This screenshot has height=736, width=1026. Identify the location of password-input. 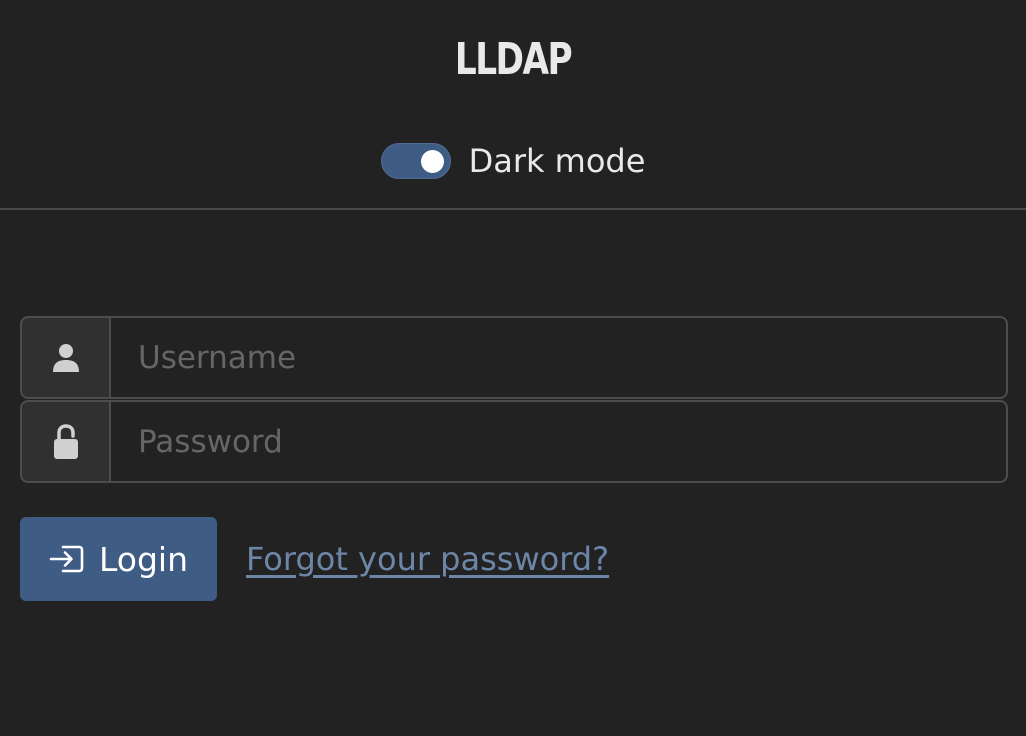
(559, 441).